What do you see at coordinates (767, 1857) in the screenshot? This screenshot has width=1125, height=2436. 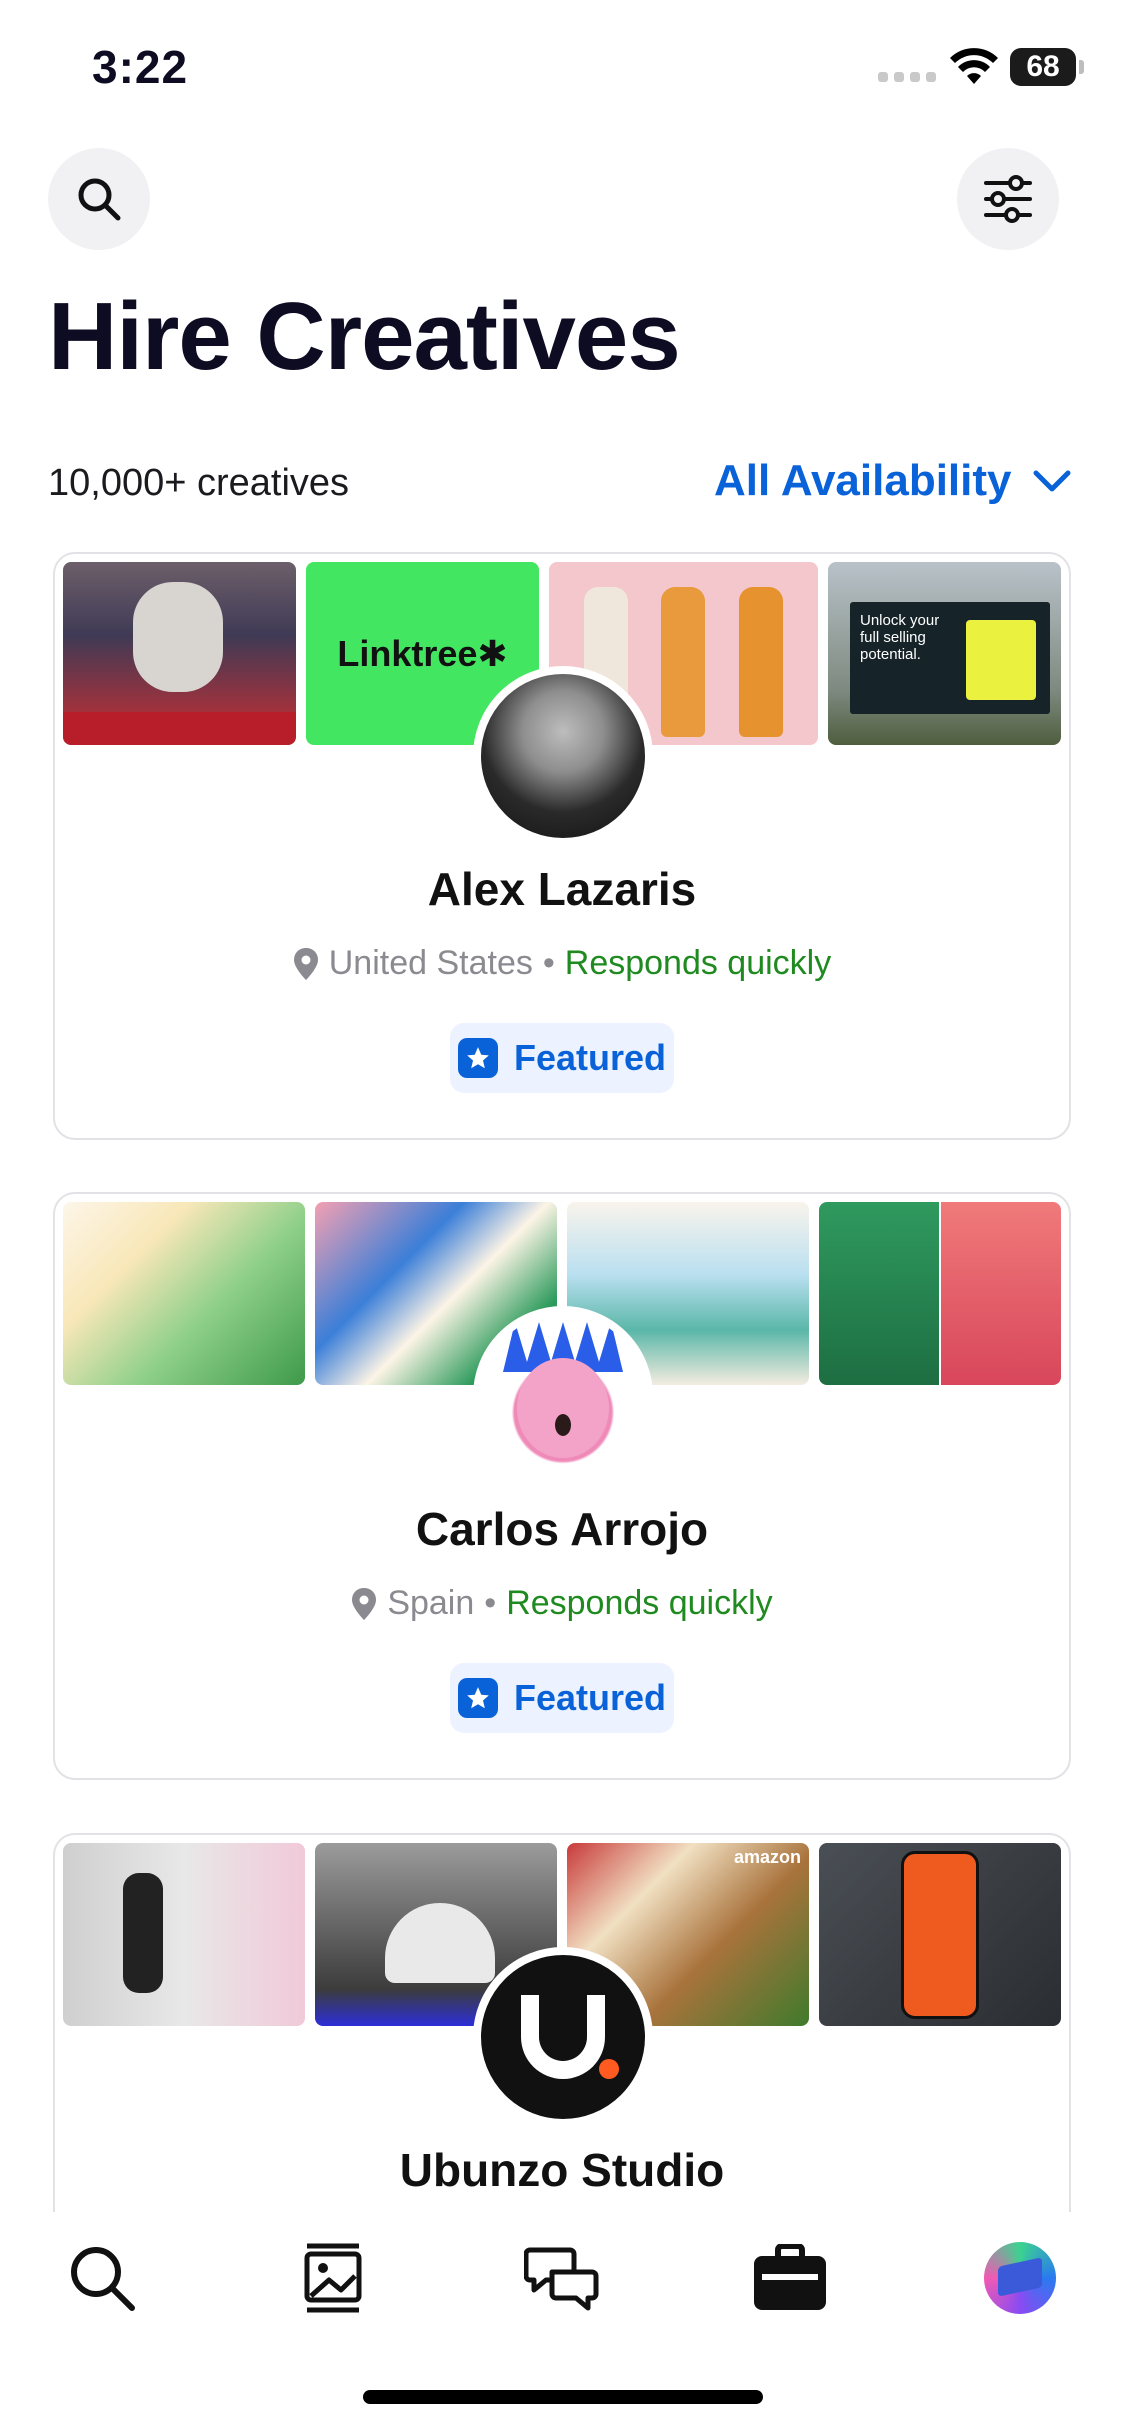 I see `amazon-text: amazon` at bounding box center [767, 1857].